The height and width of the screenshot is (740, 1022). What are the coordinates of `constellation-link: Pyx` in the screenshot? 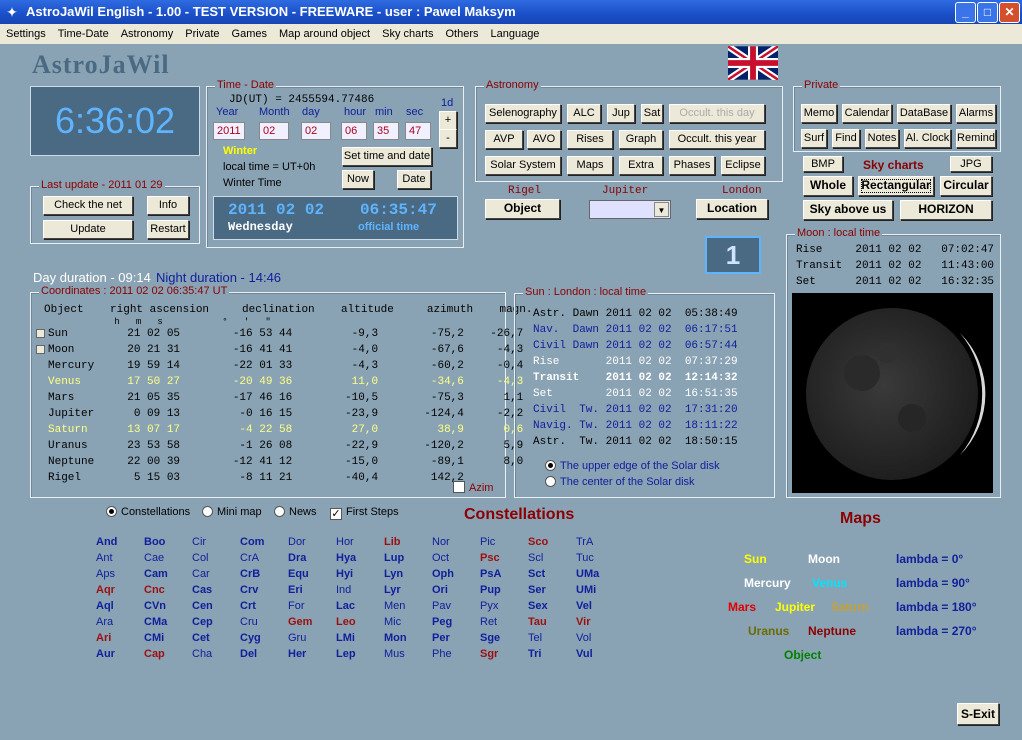 It's located at (500, 606).